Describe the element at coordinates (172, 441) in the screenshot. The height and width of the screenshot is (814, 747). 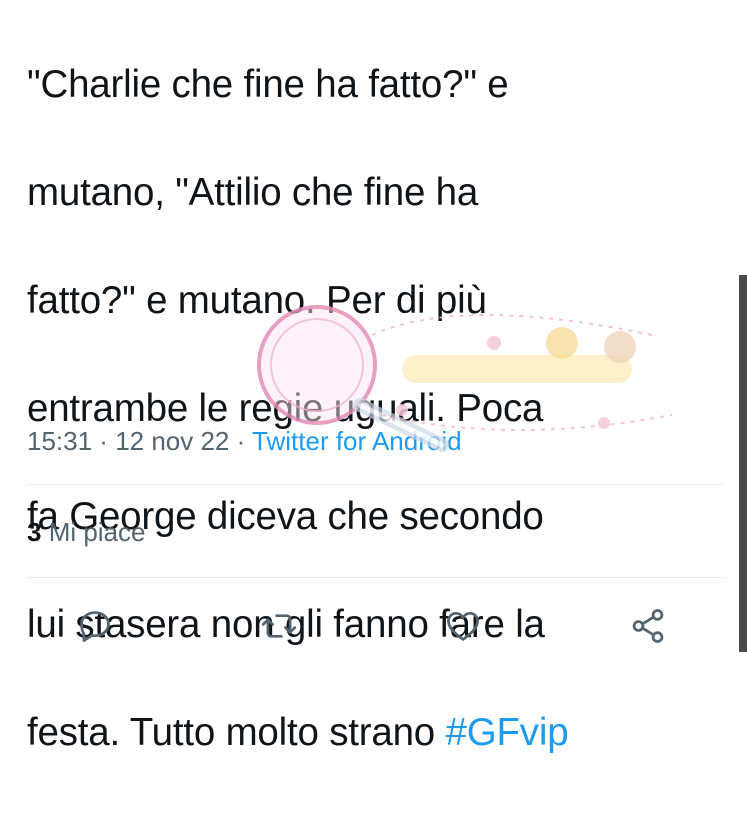
I see `tweet-date: 12 nov 22` at that location.